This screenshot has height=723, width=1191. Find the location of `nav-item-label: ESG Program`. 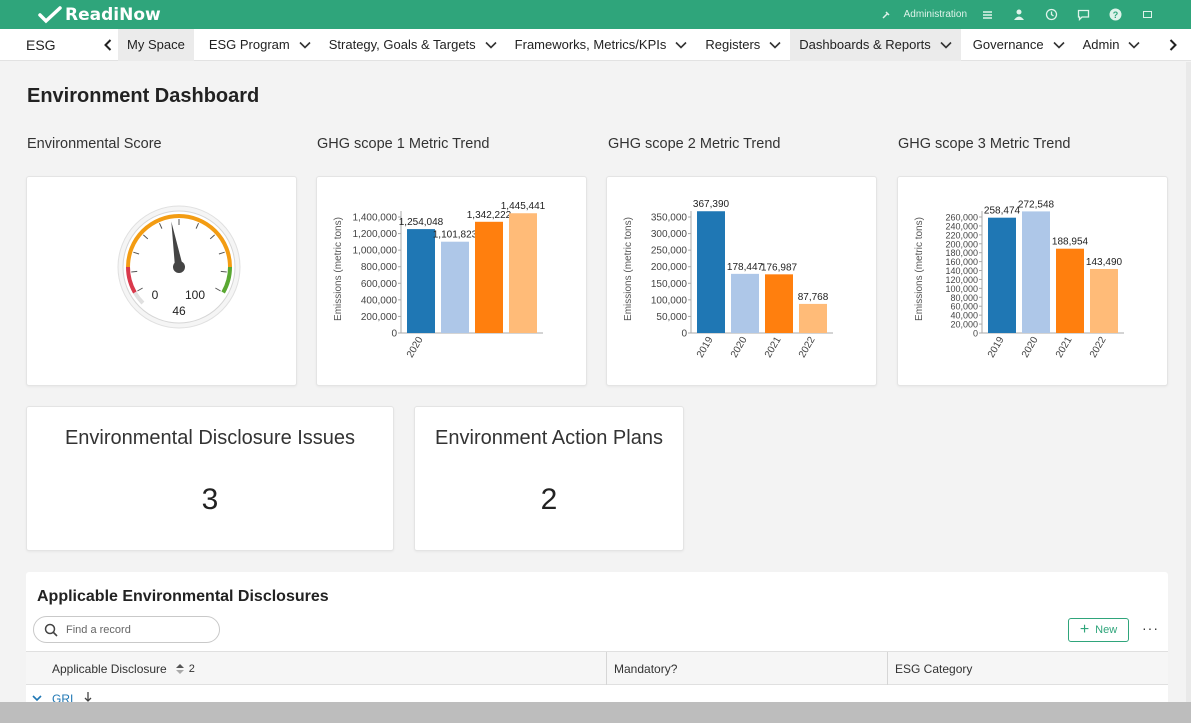

nav-item-label: ESG Program is located at coordinates (249, 44).